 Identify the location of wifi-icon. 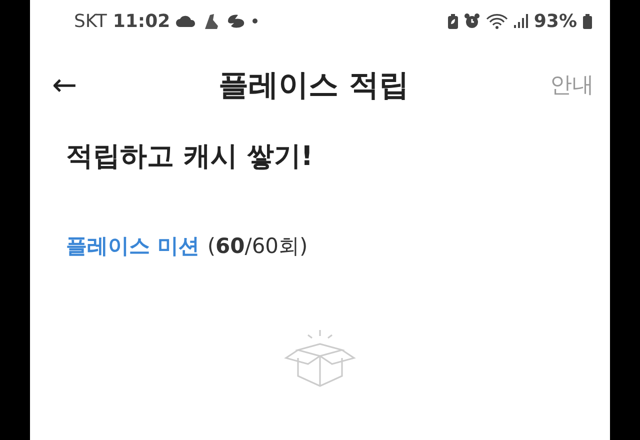
(497, 21).